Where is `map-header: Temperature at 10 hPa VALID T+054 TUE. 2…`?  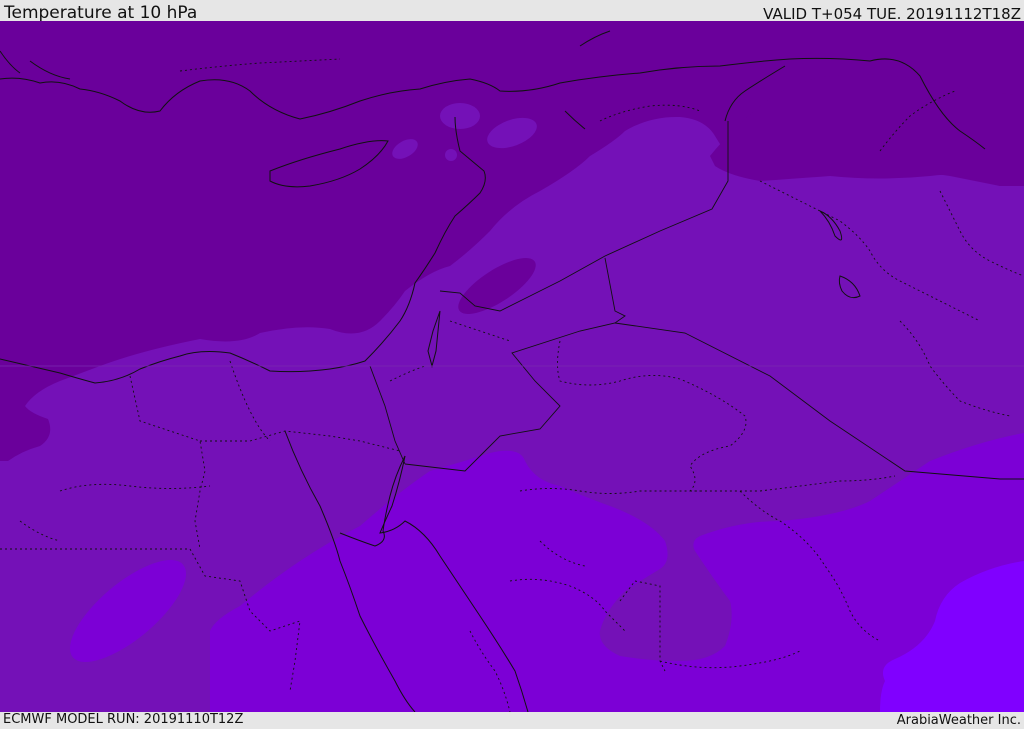
map-header: Temperature at 10 hPa VALID T+054 TUE. 2… is located at coordinates (512, 11).